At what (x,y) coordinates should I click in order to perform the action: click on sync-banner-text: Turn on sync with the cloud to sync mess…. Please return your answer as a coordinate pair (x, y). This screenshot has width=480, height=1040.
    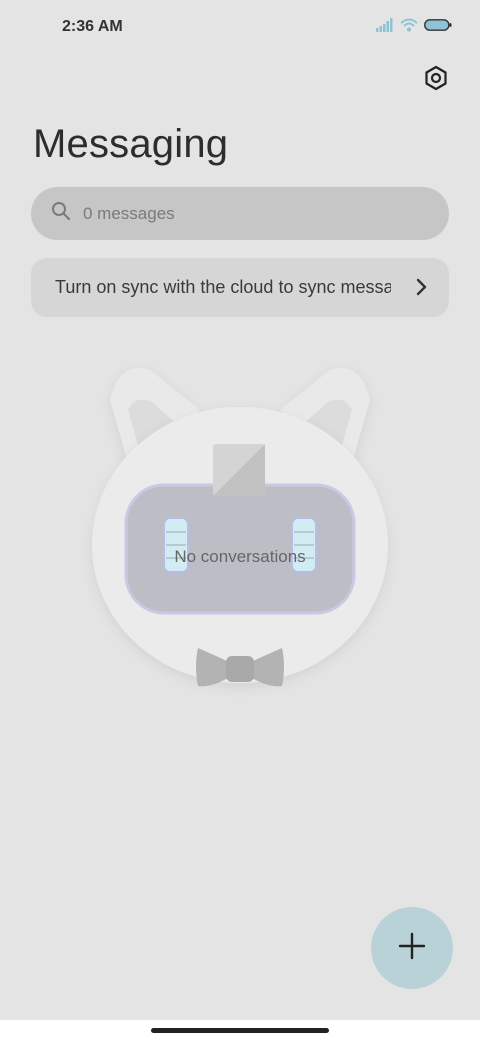
    Looking at the image, I should click on (223, 287).